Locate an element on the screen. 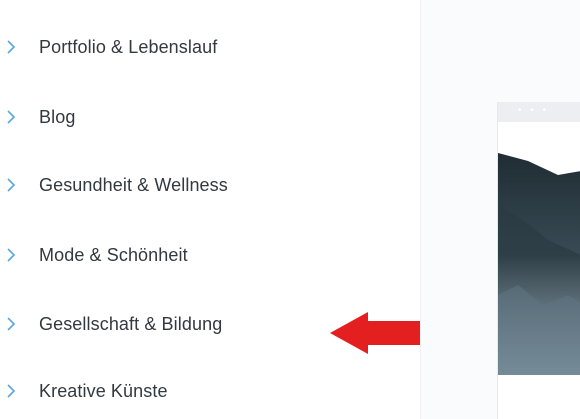  category-item-fashion-beauty: Mode & Schönheit is located at coordinates (160, 255).